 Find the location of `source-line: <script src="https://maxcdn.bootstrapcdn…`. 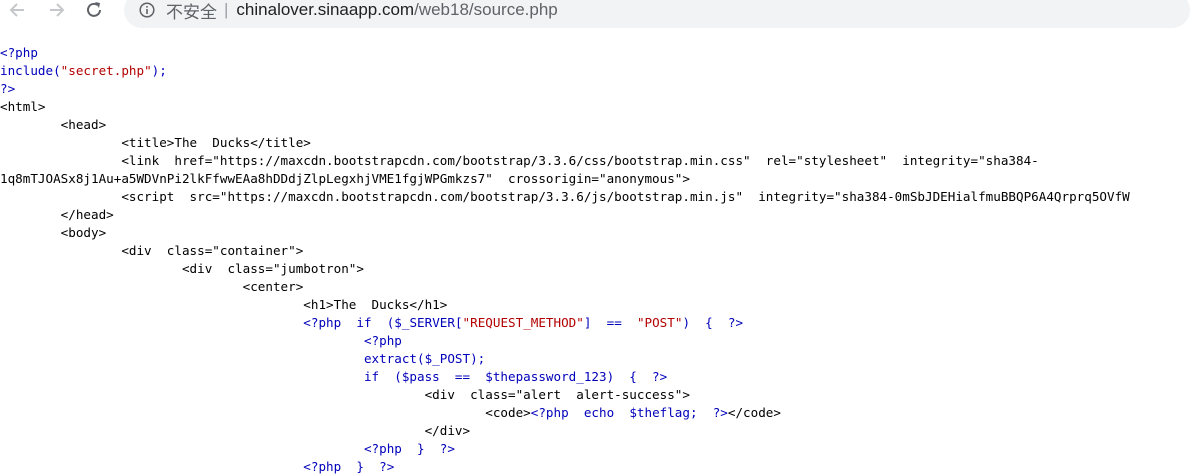

source-line: <script src="https://maxcdn.bootstrapcdn… is located at coordinates (595, 197).